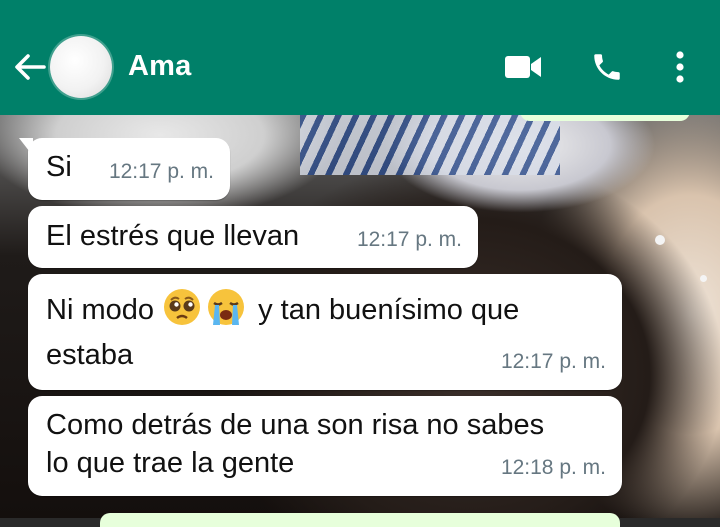  What do you see at coordinates (90, 355) in the screenshot?
I see `message-text: estaba` at bounding box center [90, 355].